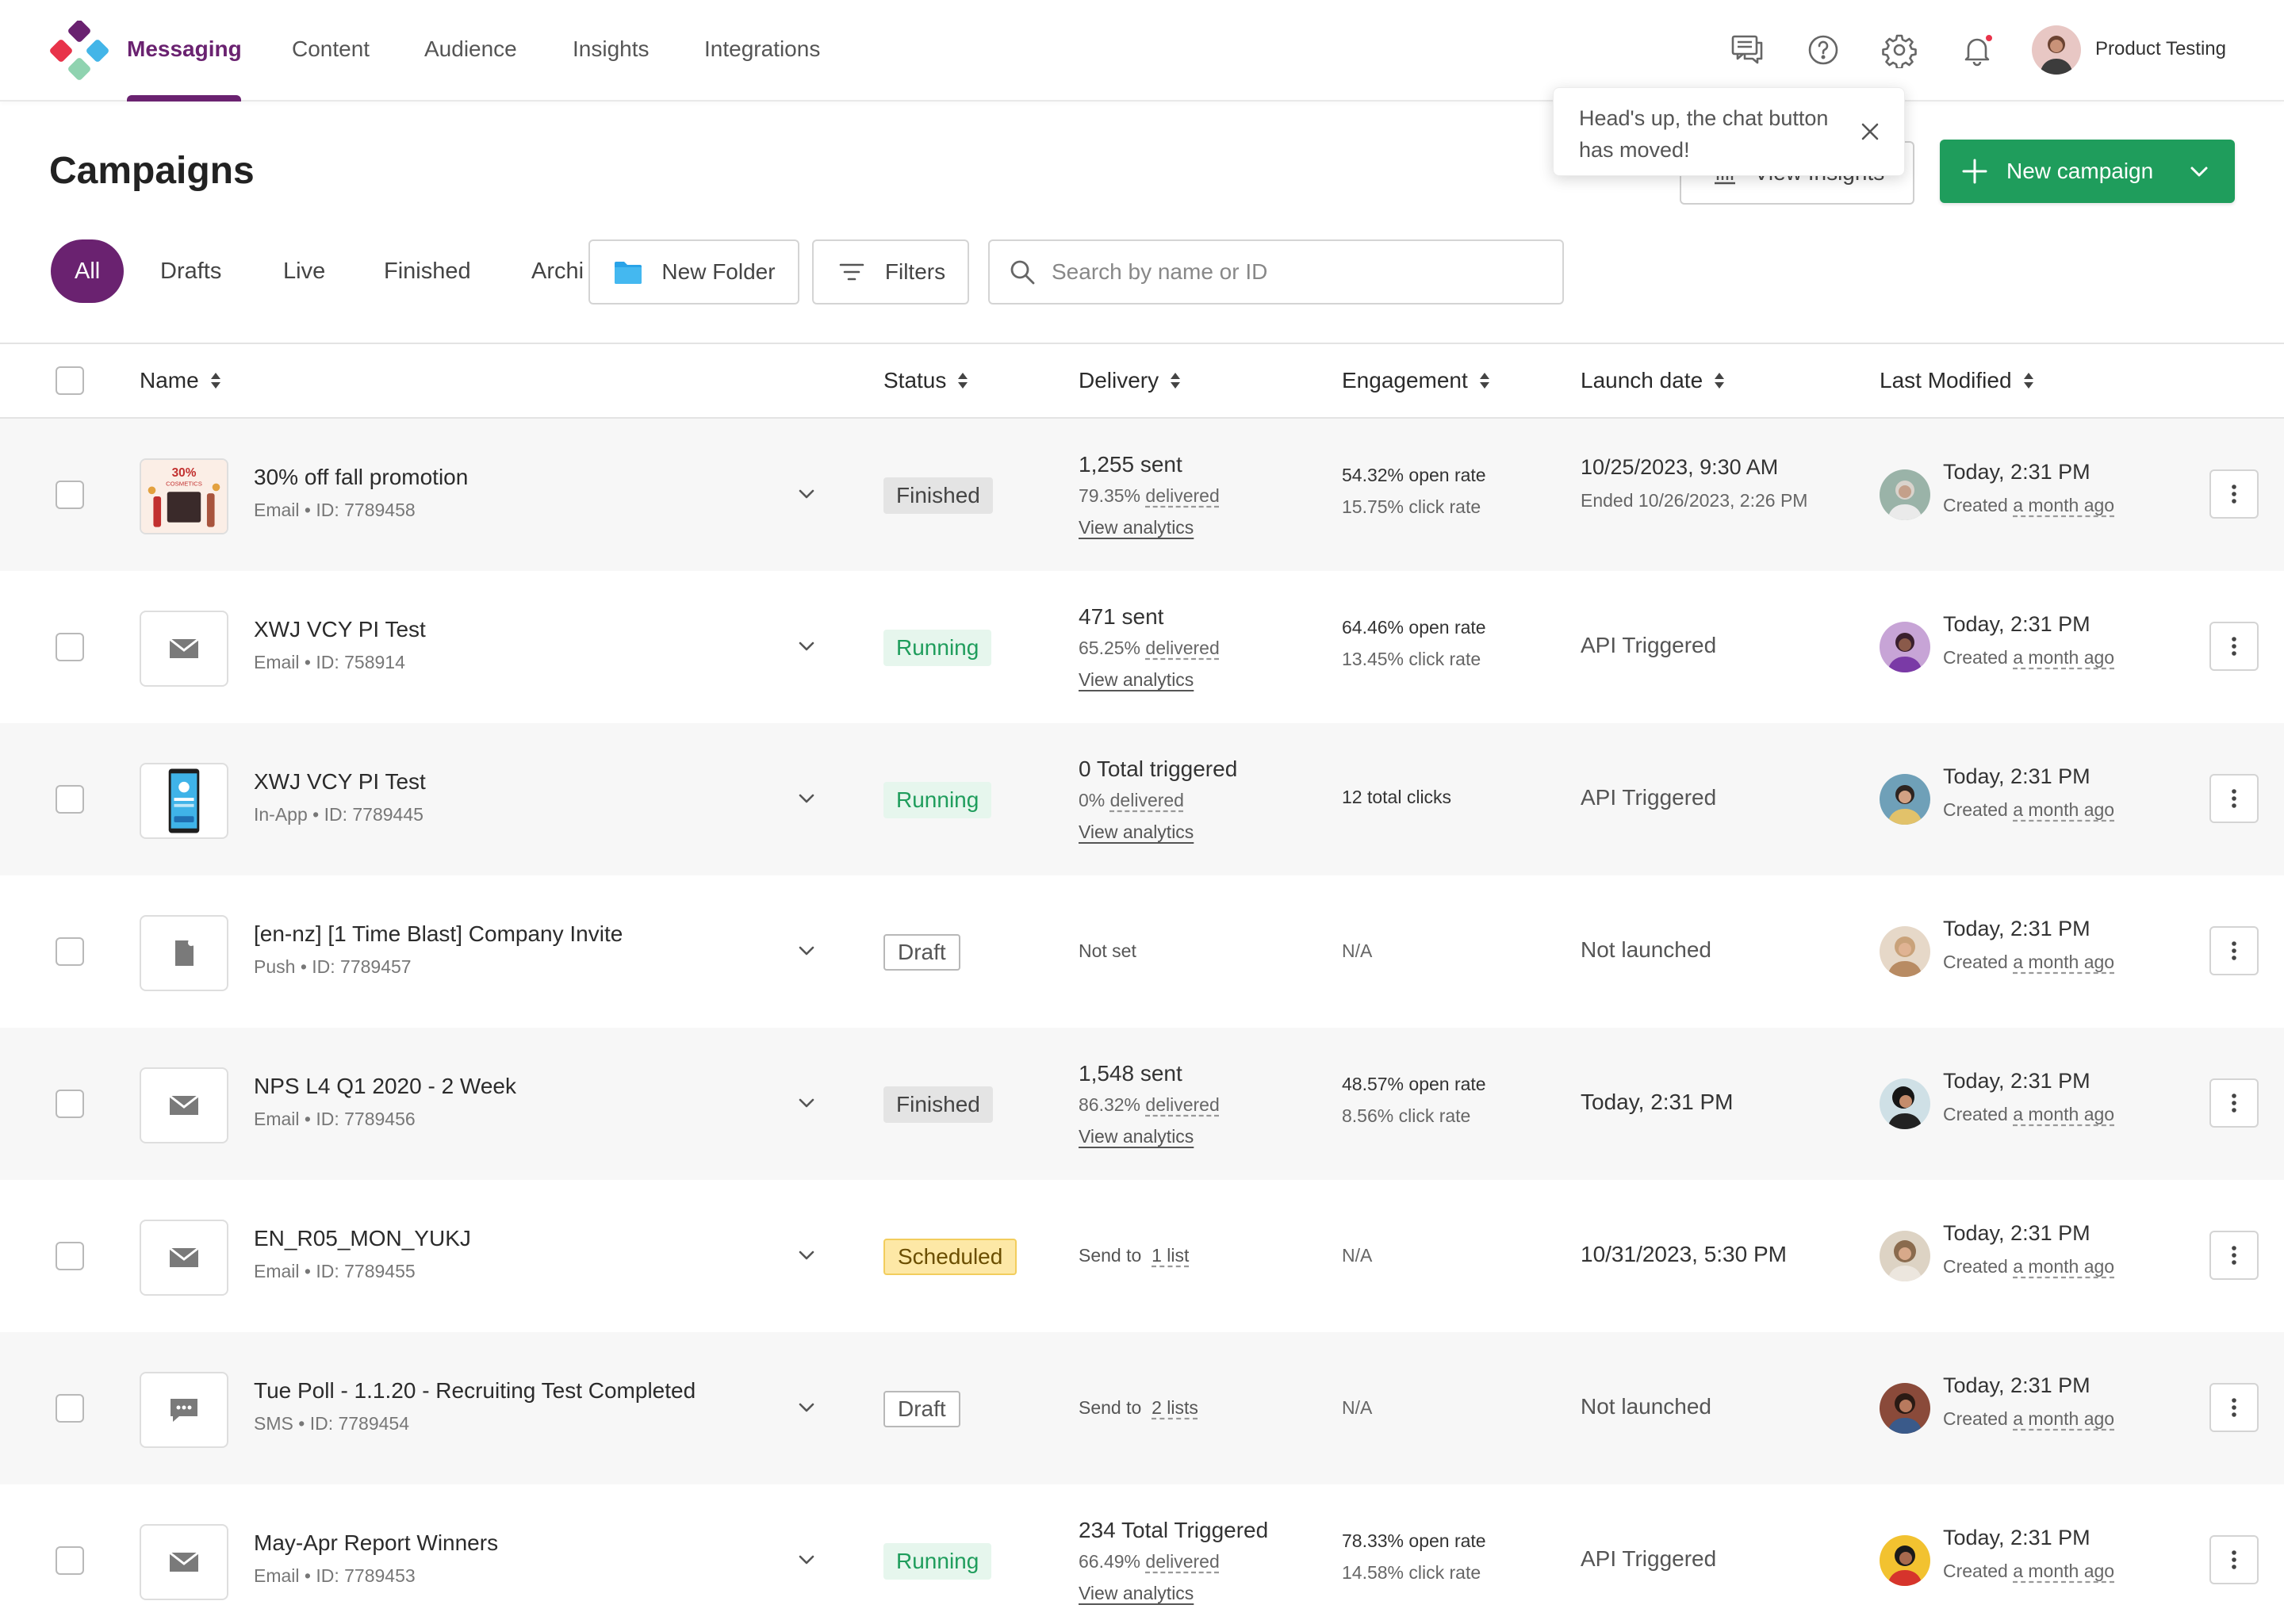  I want to click on new-folder-button: New Folder, so click(693, 271).